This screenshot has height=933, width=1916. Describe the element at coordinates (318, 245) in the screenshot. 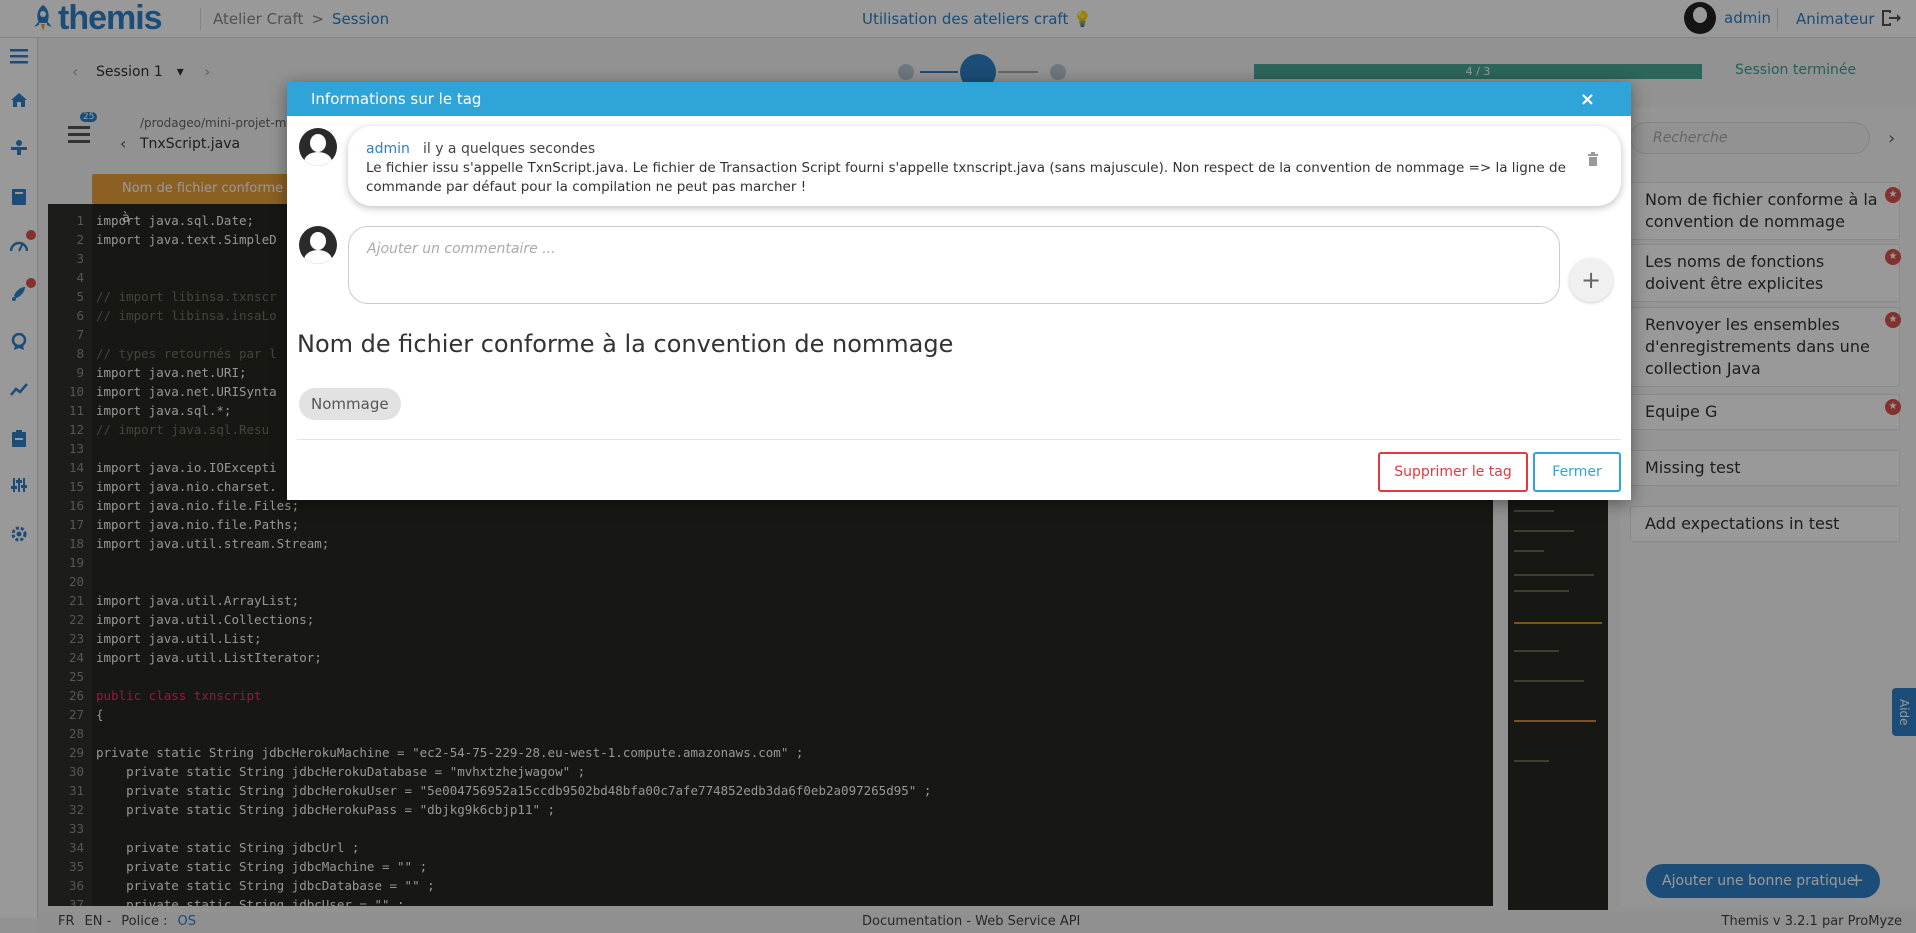

I see `current-user-avatar` at that location.